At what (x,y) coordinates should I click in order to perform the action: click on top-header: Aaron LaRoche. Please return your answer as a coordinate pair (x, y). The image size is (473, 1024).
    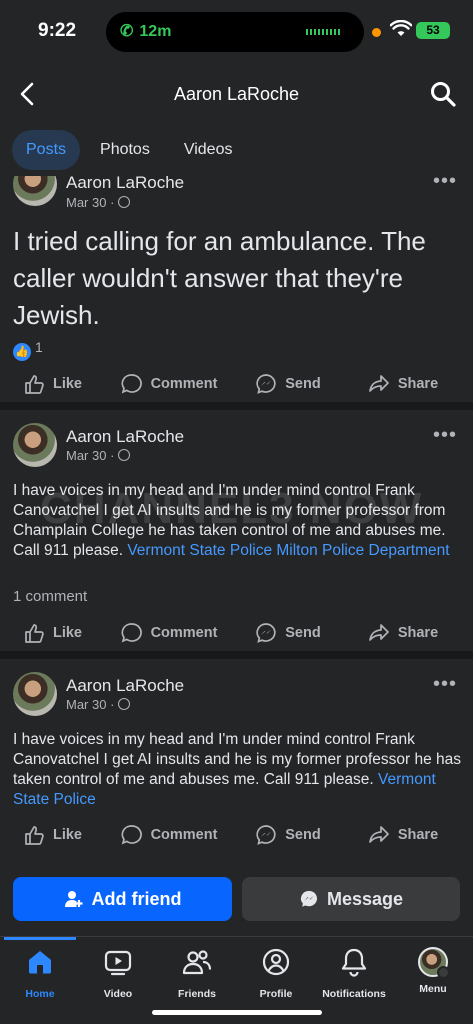
    Looking at the image, I should click on (236, 94).